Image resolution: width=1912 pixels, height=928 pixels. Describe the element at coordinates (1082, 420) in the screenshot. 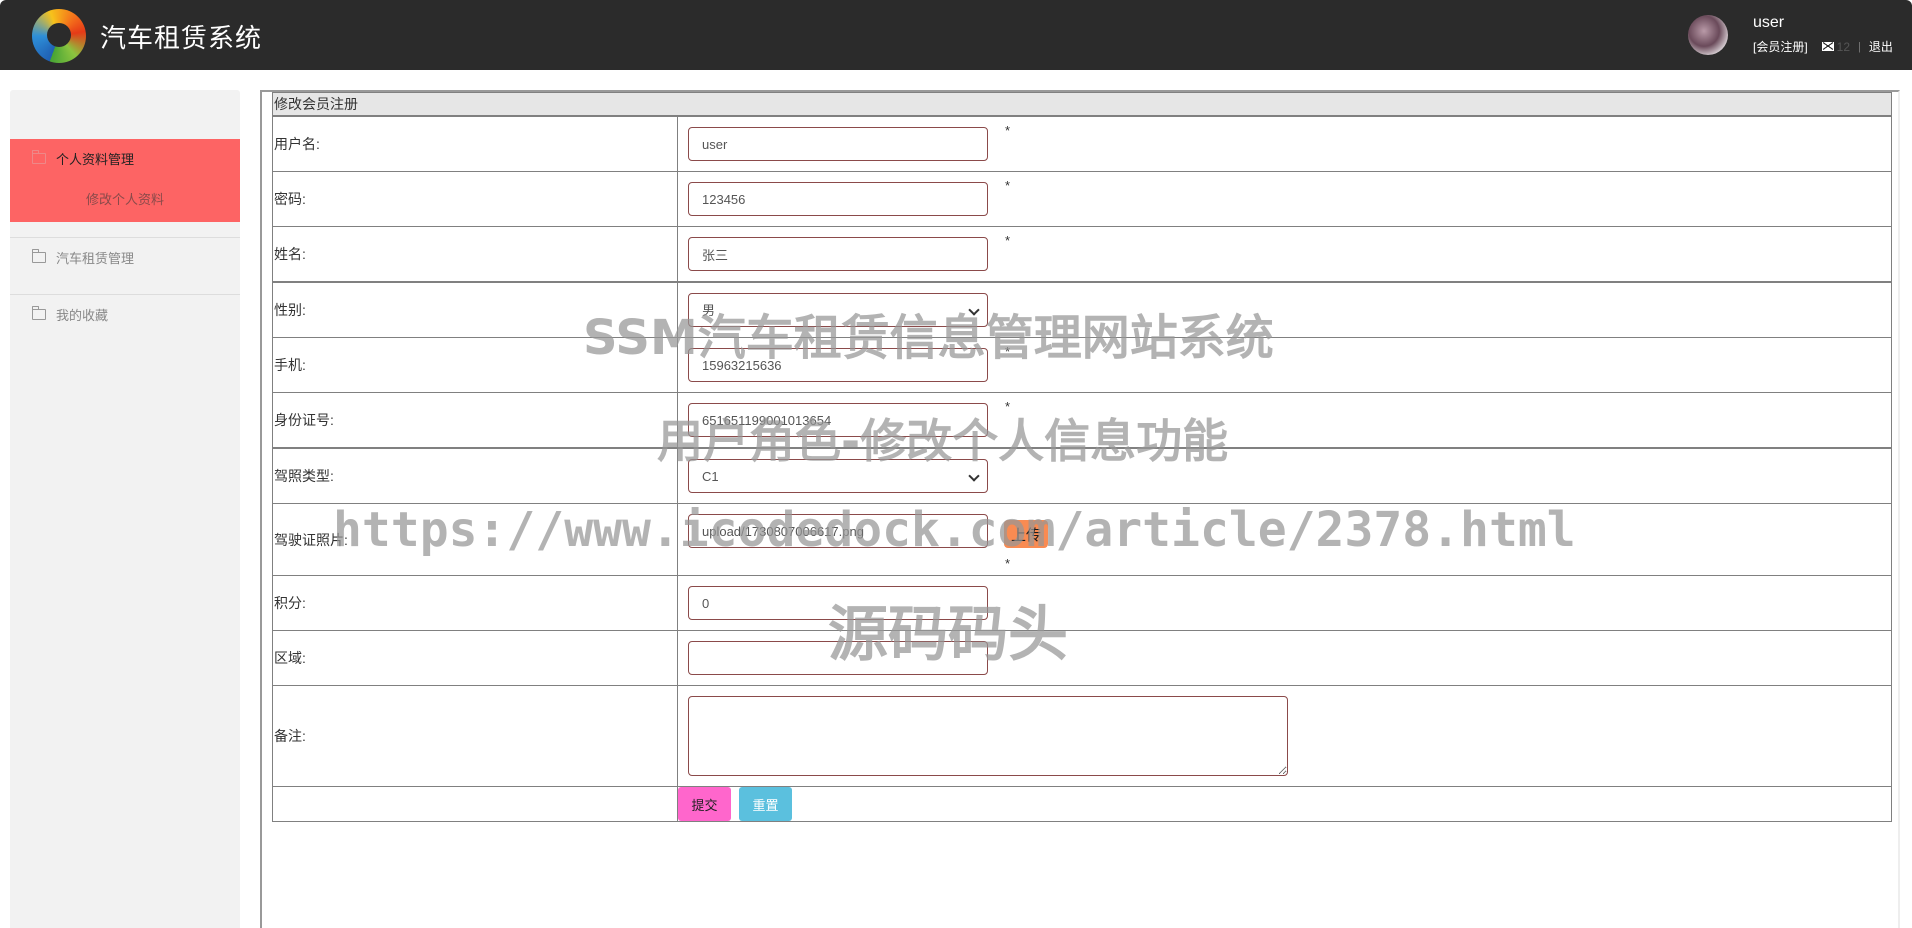

I see `form-row-id-number: 身份证号: *` at that location.